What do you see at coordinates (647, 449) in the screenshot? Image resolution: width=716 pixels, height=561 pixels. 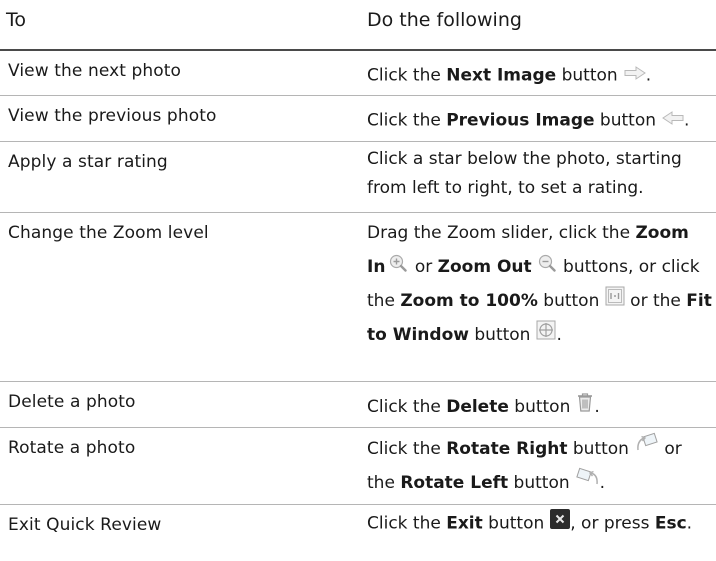 I see `rotate-right-icon` at bounding box center [647, 449].